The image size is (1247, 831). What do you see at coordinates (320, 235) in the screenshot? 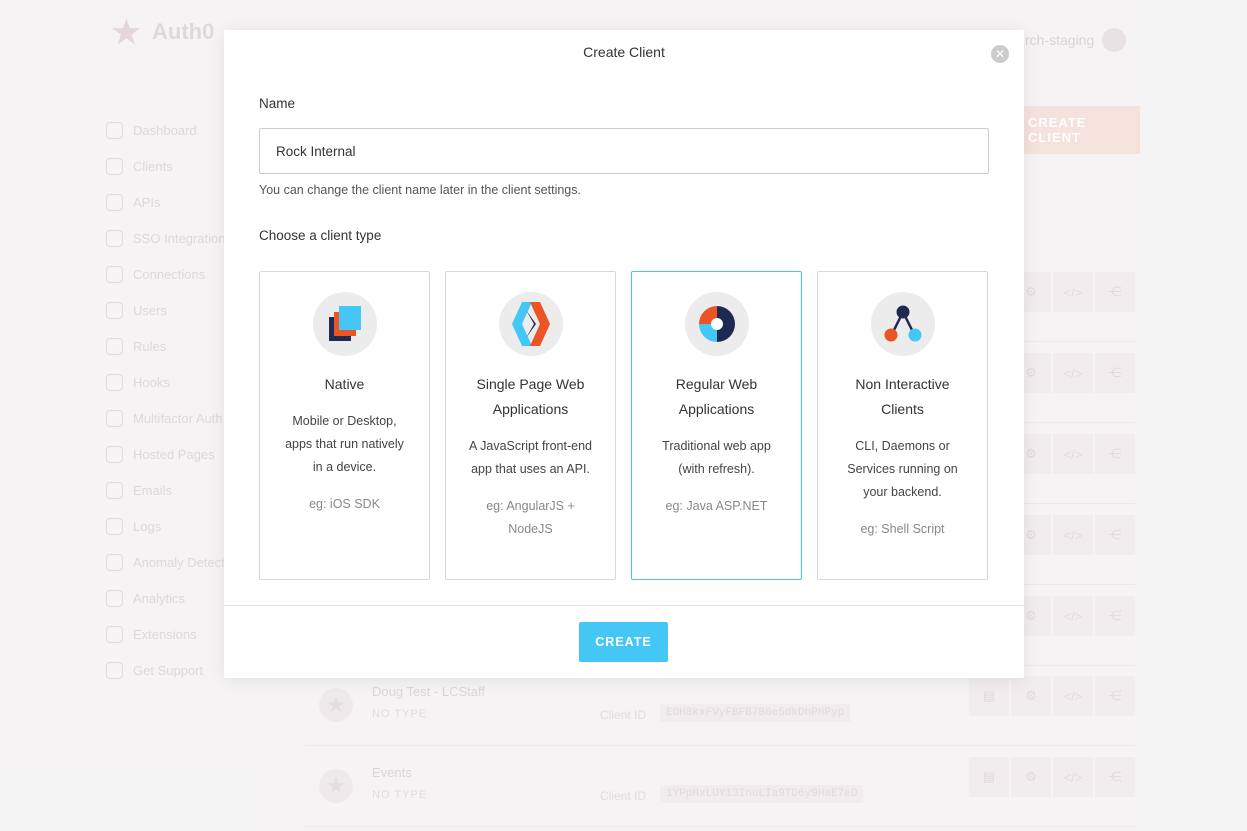
I see `client-type-label: Choose a client type` at bounding box center [320, 235].